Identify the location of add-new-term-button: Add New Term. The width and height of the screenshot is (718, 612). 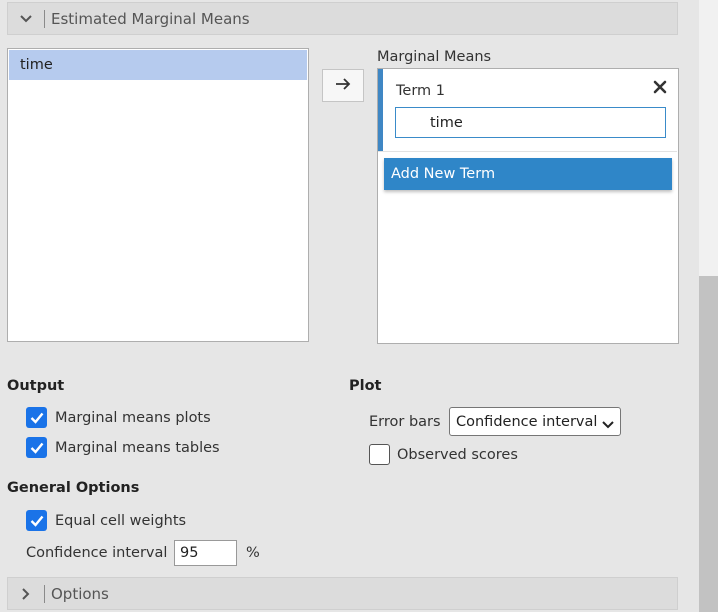
(528, 174).